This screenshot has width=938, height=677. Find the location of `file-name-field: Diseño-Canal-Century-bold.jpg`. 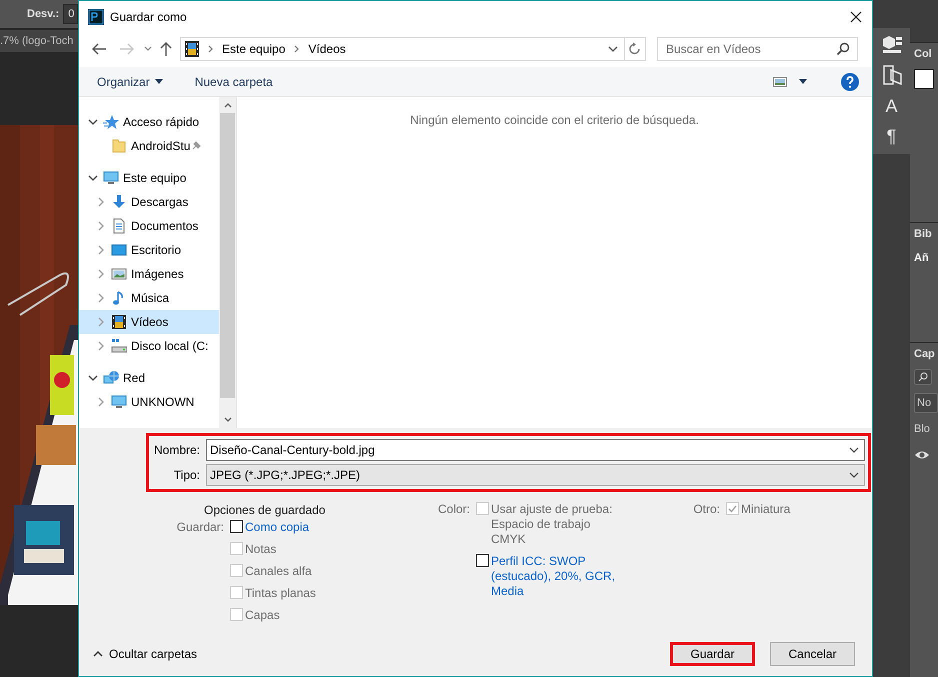

file-name-field: Diseño-Canal-Century-bold.jpg is located at coordinates (535, 450).